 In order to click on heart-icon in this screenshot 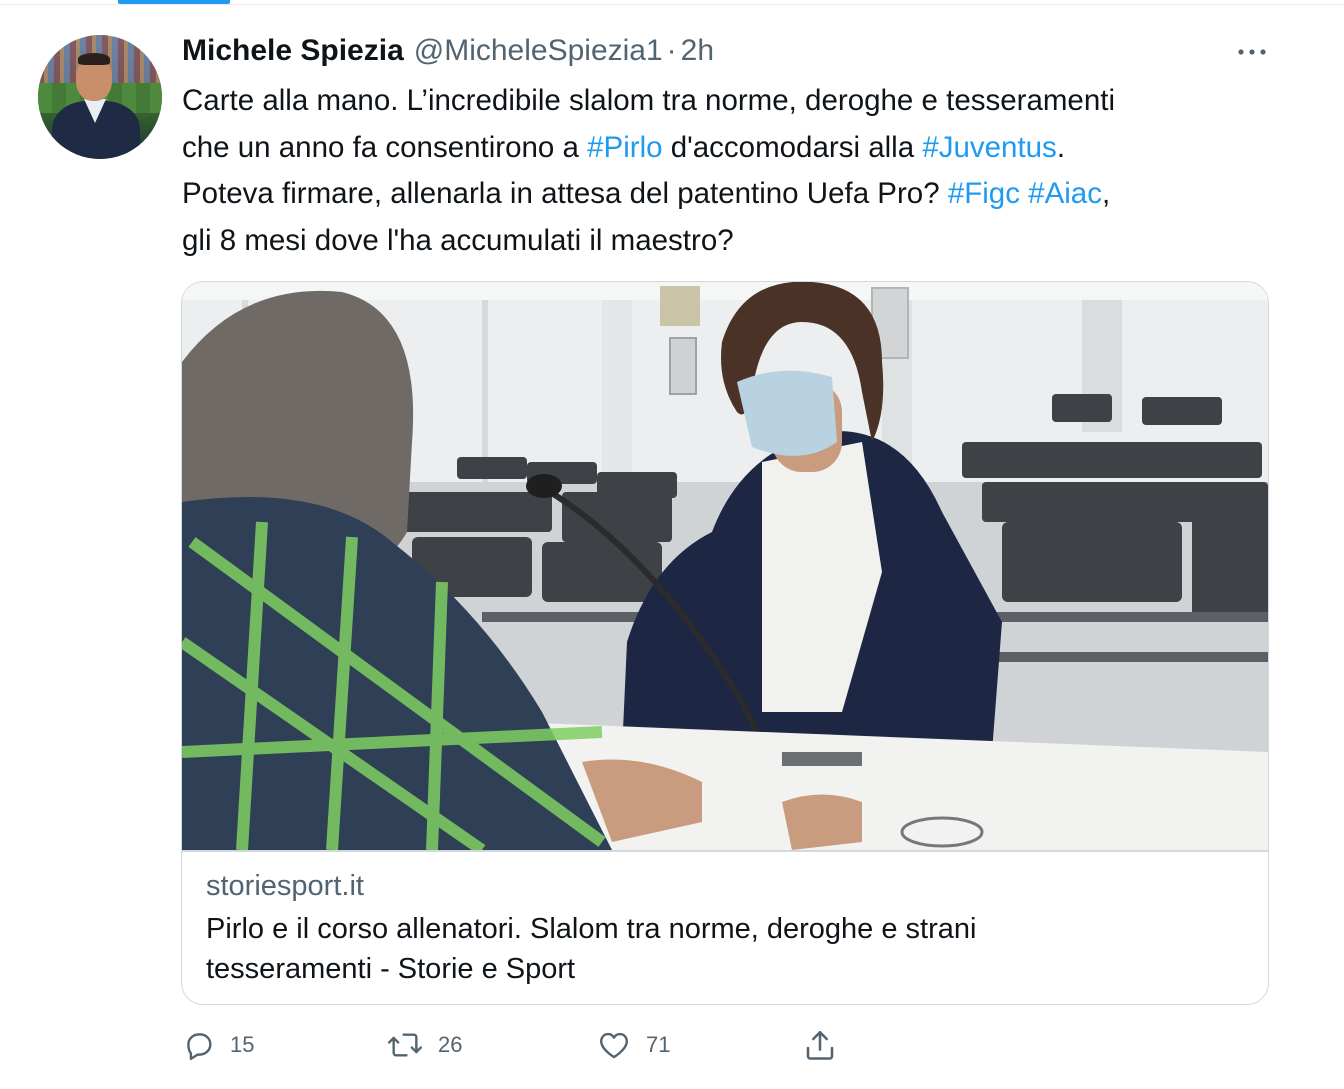, I will do `click(614, 1045)`.